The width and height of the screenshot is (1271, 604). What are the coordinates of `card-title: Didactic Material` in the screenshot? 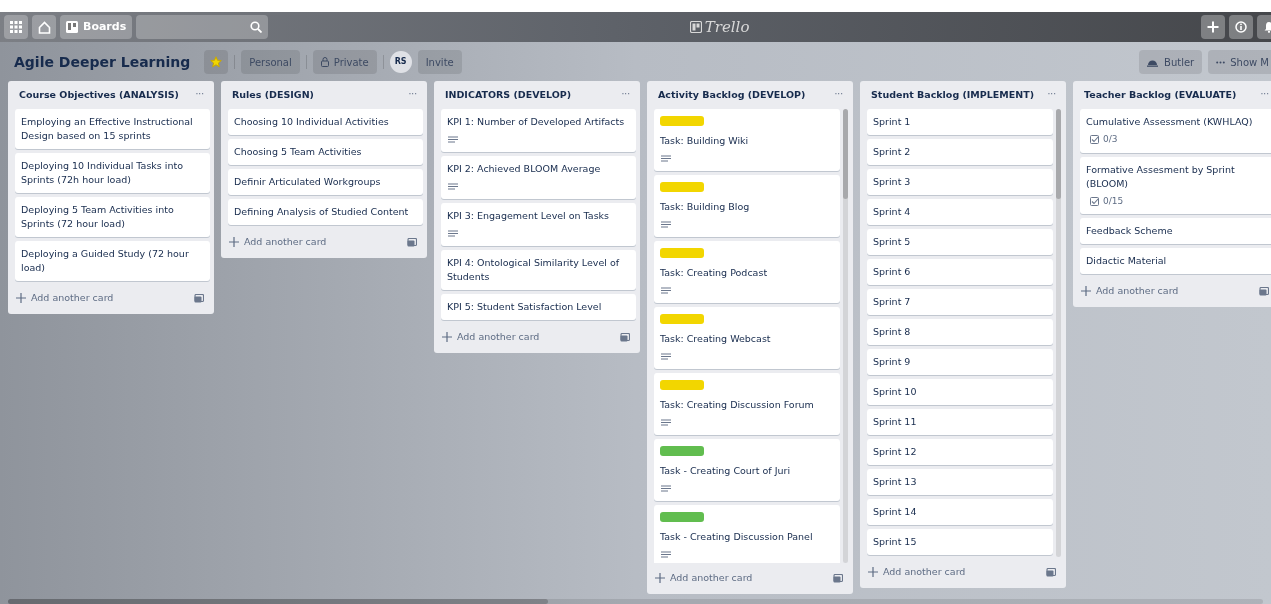 It's located at (1127, 261).